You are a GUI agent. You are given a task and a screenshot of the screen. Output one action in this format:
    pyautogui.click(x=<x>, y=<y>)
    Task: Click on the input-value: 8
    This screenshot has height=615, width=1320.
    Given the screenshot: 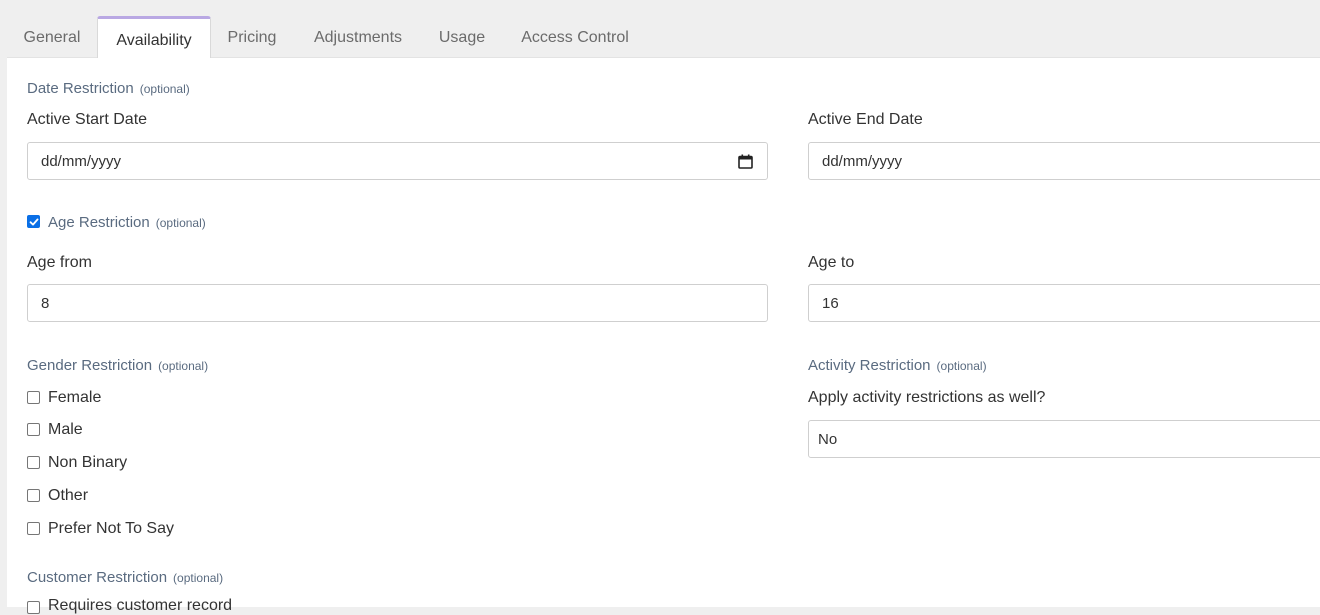 What is the action you would take?
    pyautogui.click(x=45, y=303)
    